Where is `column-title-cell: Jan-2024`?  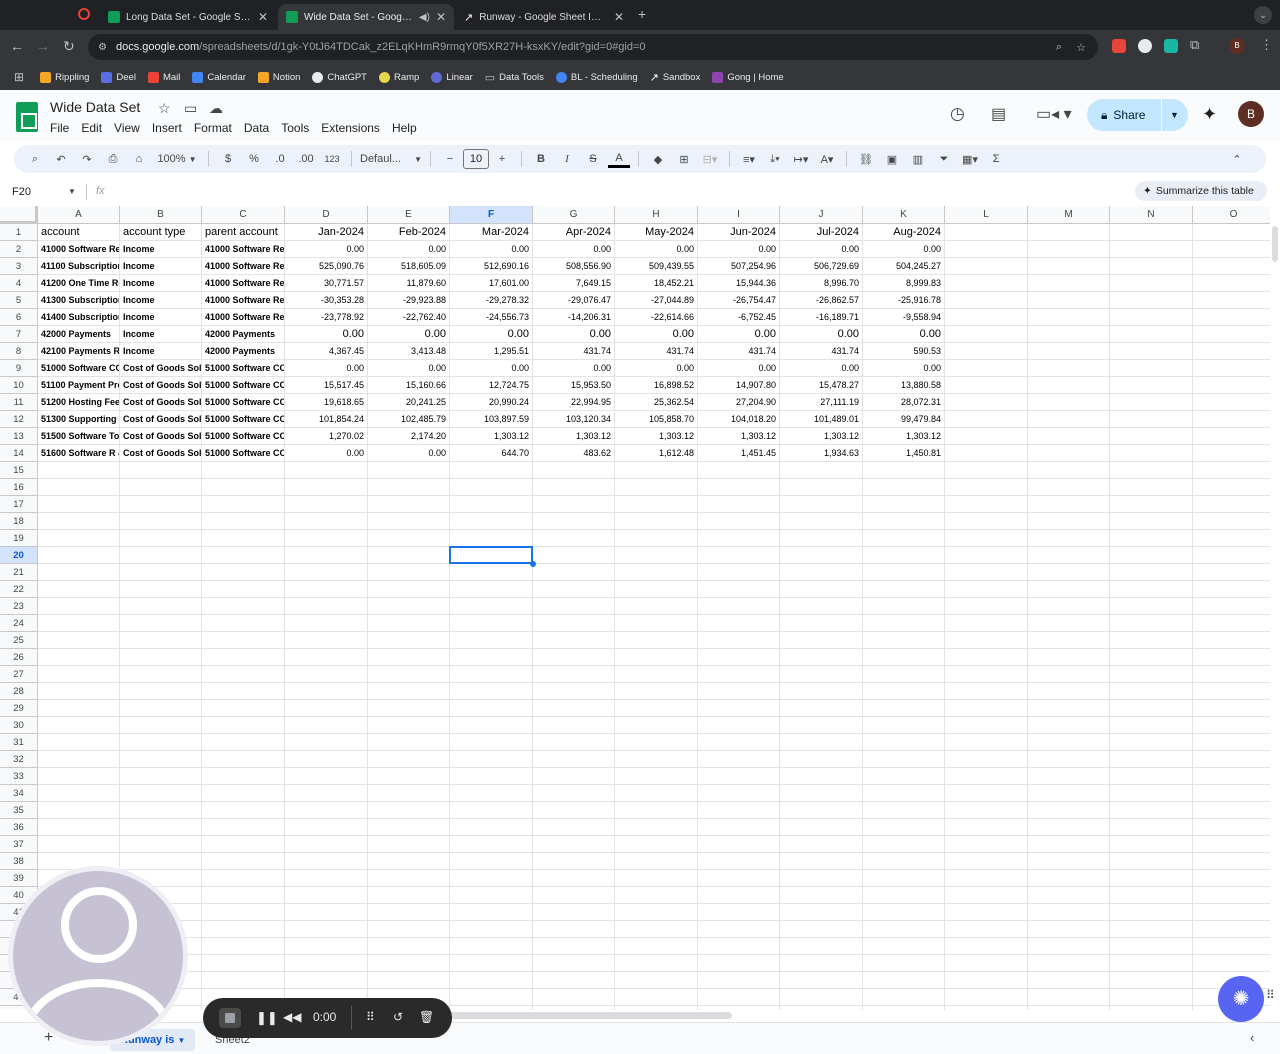 column-title-cell: Jan-2024 is located at coordinates (326, 232).